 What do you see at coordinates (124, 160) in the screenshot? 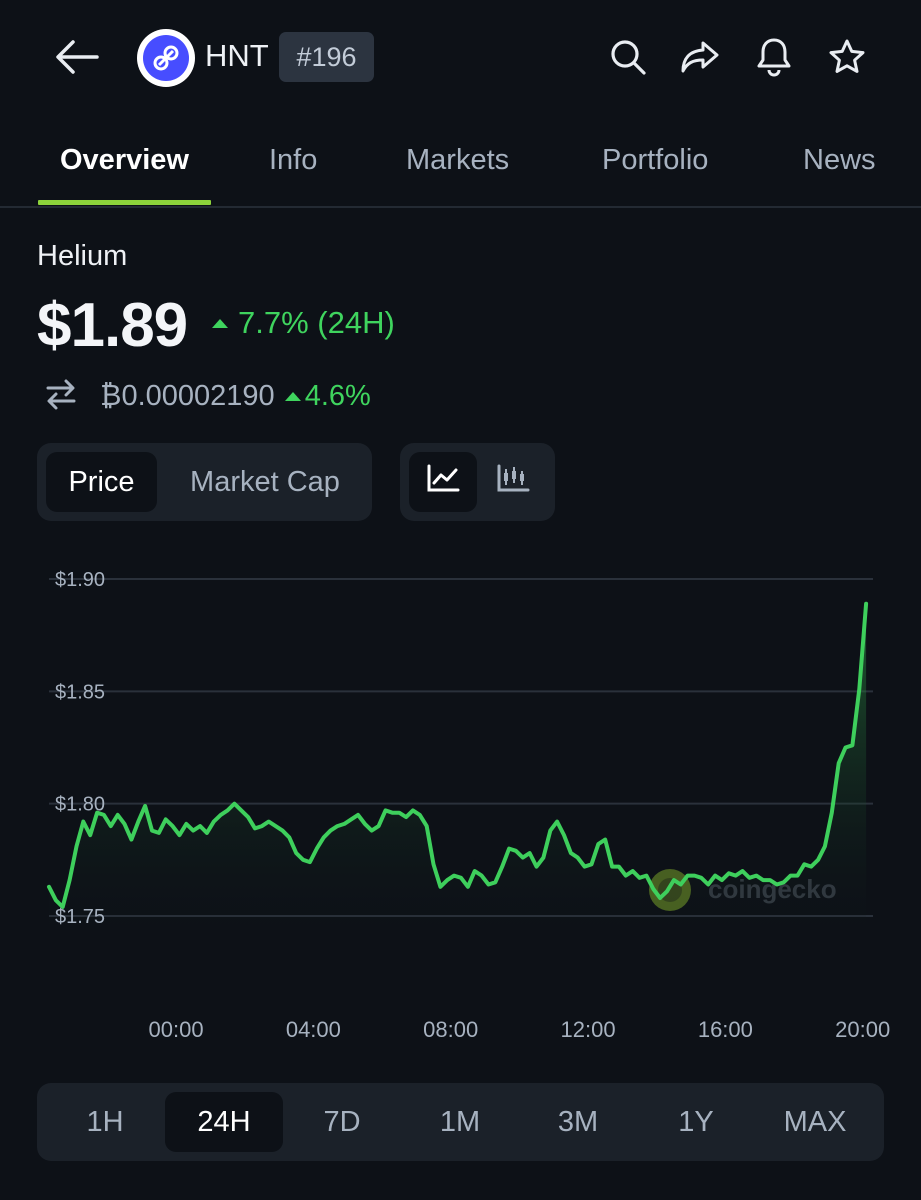
I see `tab-overview: Overview` at bounding box center [124, 160].